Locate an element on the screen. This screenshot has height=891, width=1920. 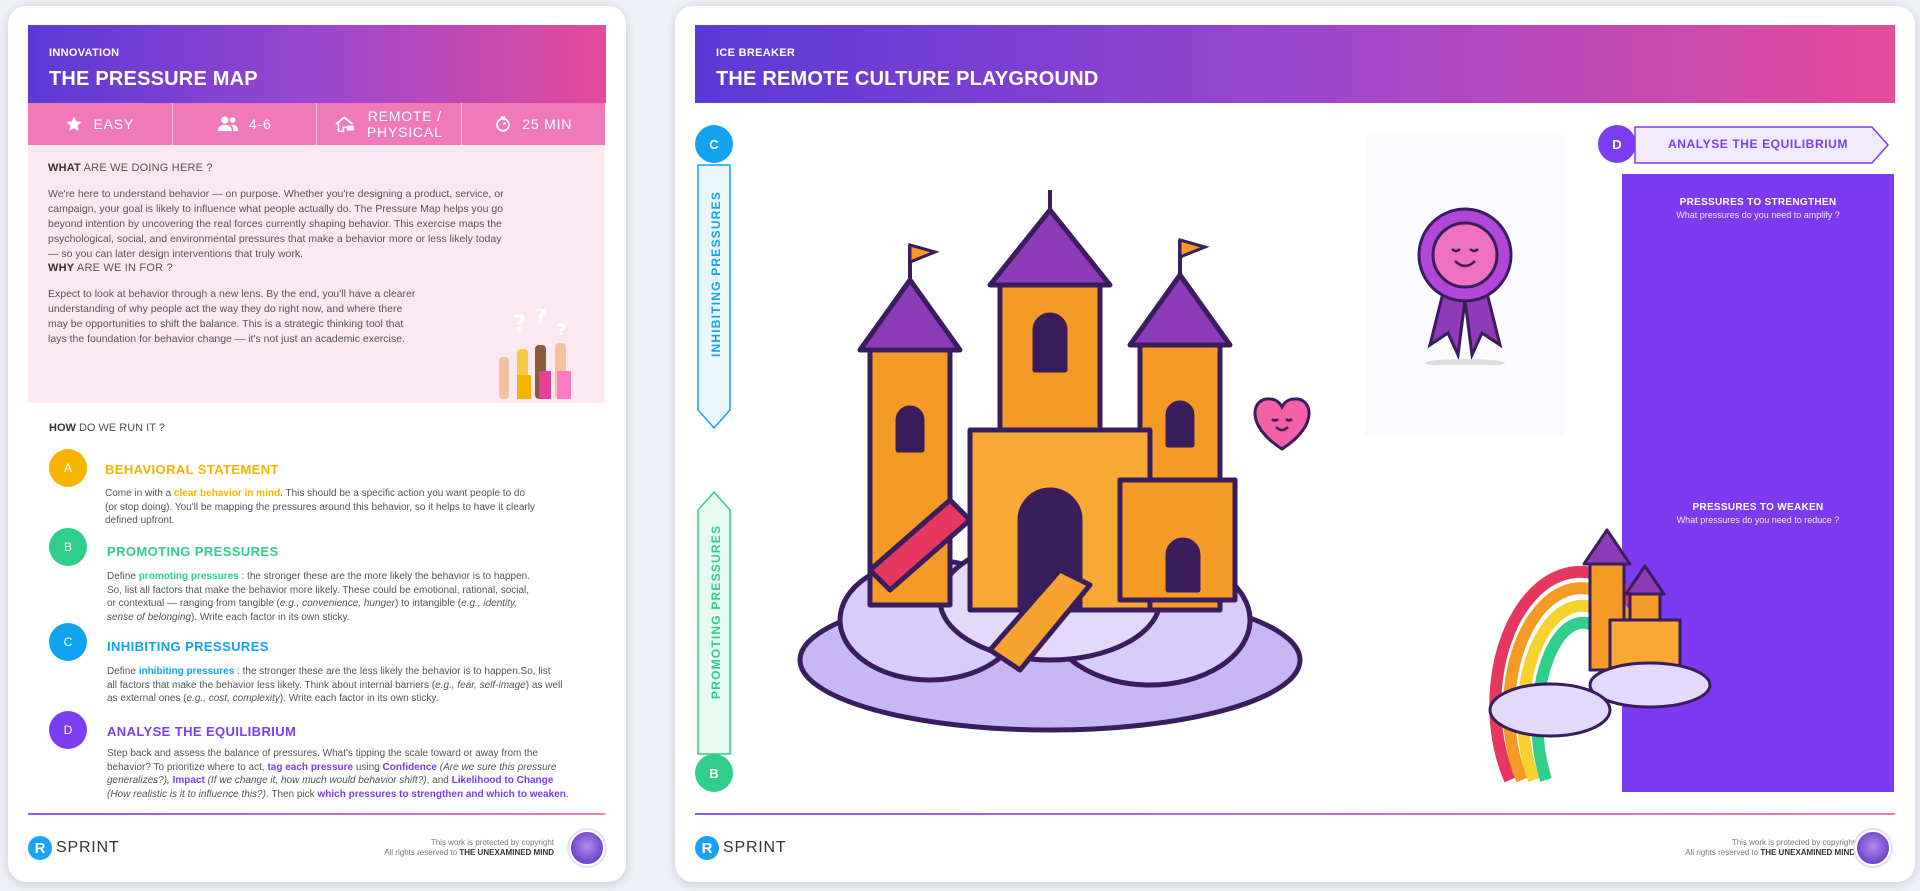
home-icon is located at coordinates (344, 124).